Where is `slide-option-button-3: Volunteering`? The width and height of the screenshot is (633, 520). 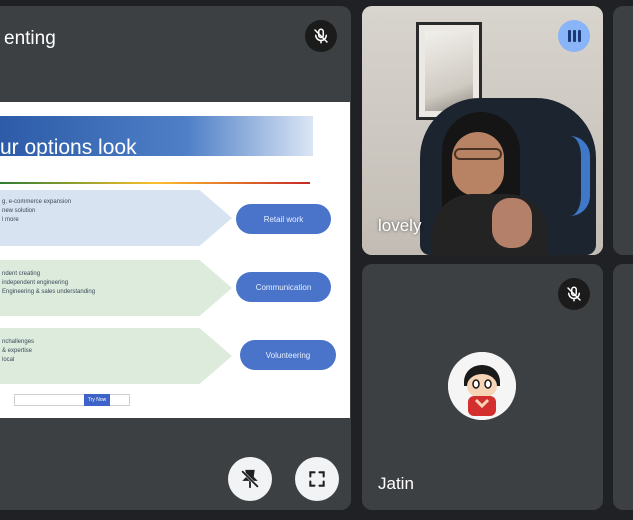 slide-option-button-3: Volunteering is located at coordinates (288, 355).